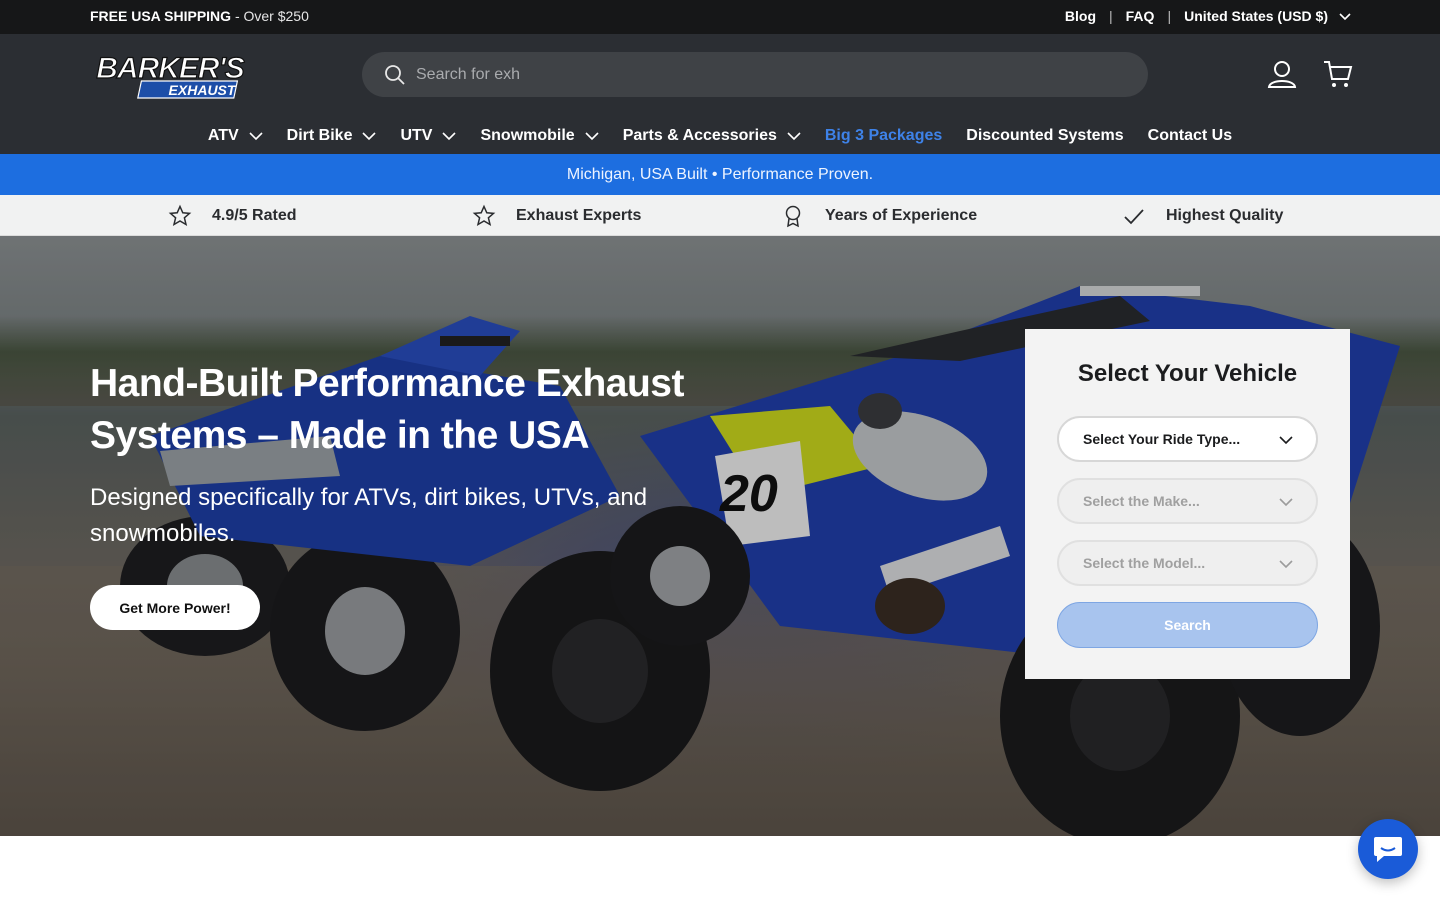  Describe the element at coordinates (1134, 217) in the screenshot. I see `check-icon` at that location.